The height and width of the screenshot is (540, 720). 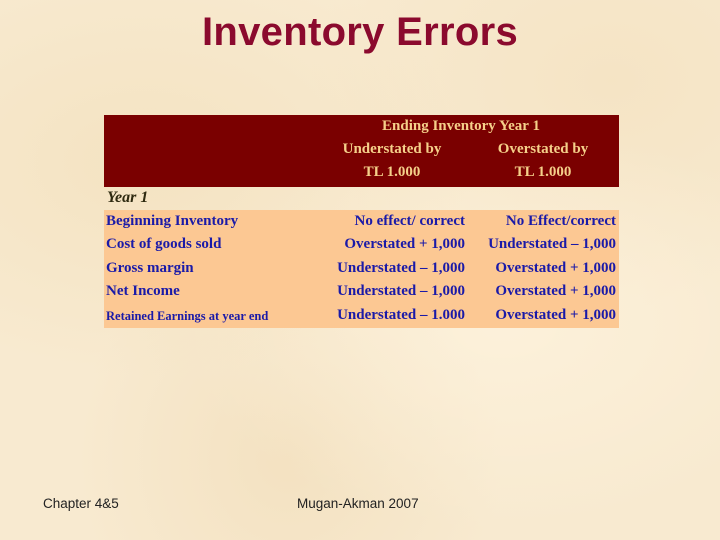 What do you see at coordinates (461, 126) in the screenshot?
I see `header-group-title: Ending Inventory Year 1` at bounding box center [461, 126].